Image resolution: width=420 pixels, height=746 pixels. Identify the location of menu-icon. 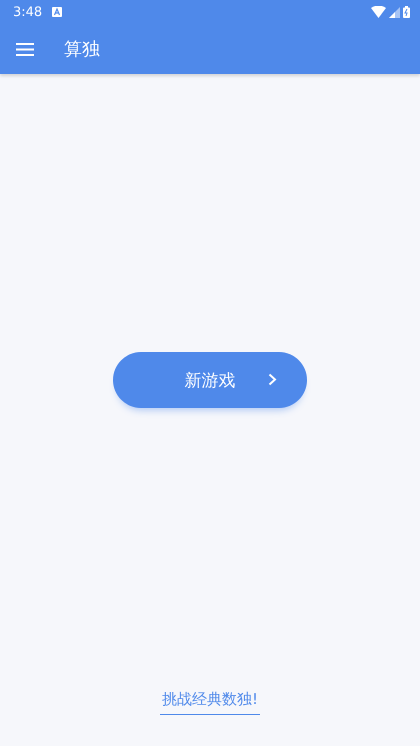
(25, 49).